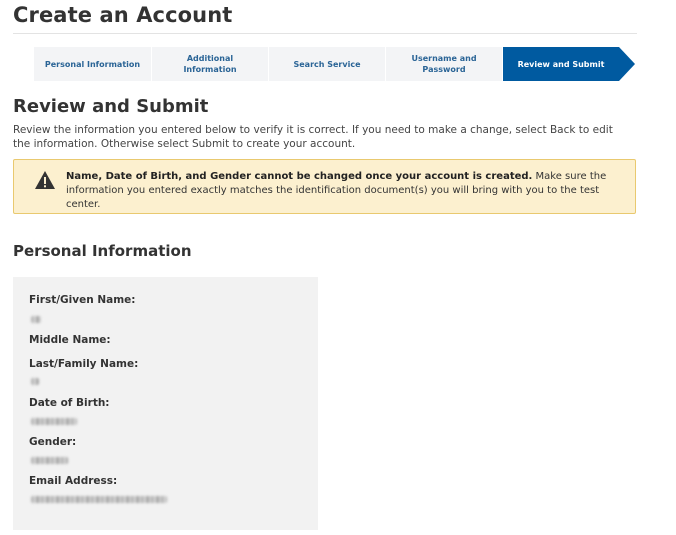 The image size is (676, 535). Describe the element at coordinates (123, 15) in the screenshot. I see `page-title: Create an Account` at that location.